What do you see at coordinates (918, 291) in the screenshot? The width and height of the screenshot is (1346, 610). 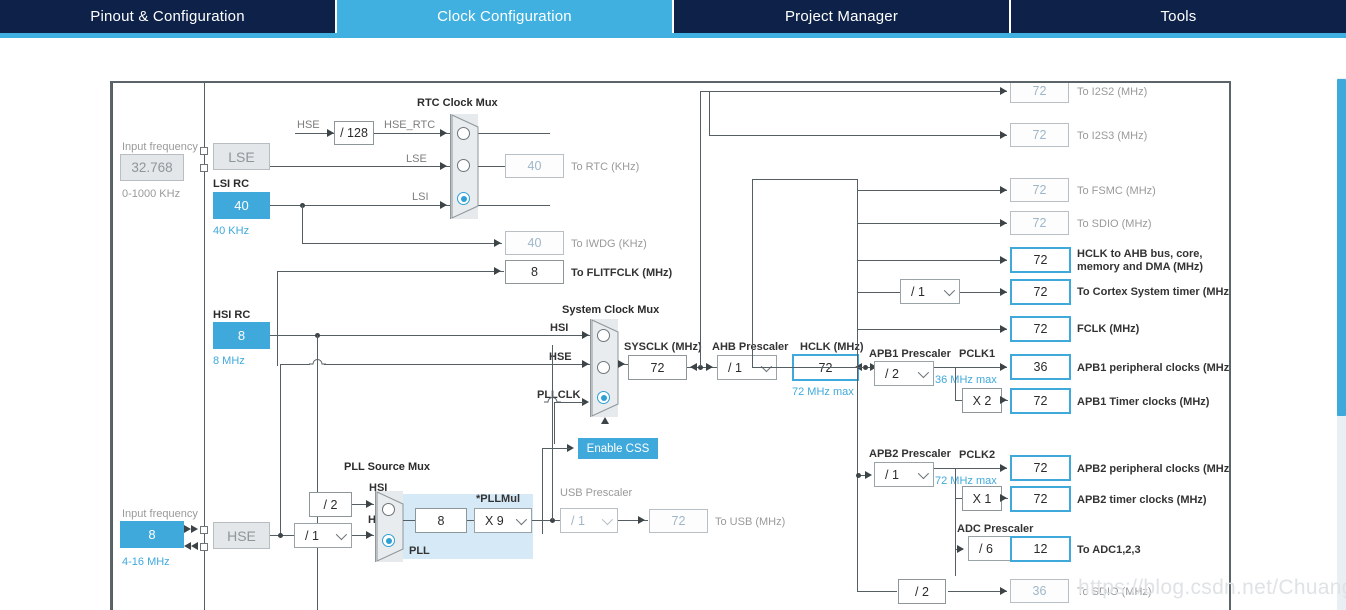 I see `cortex-prescaler-value: / 1` at bounding box center [918, 291].